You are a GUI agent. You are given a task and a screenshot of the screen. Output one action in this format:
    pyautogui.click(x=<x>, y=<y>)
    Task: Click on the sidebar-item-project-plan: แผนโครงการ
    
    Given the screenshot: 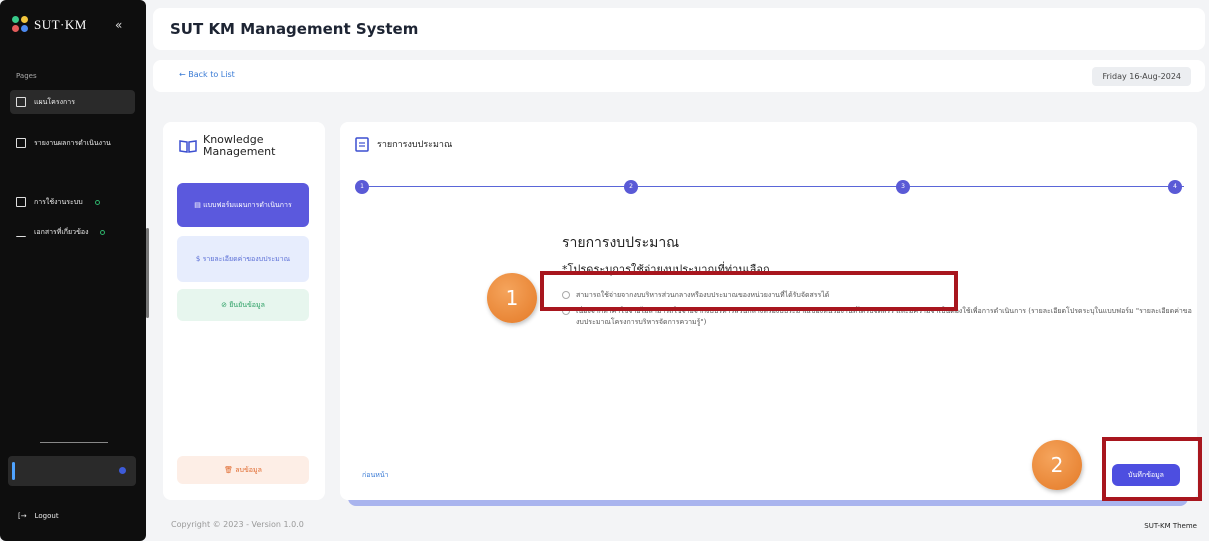 What is the action you would take?
    pyautogui.click(x=72, y=102)
    